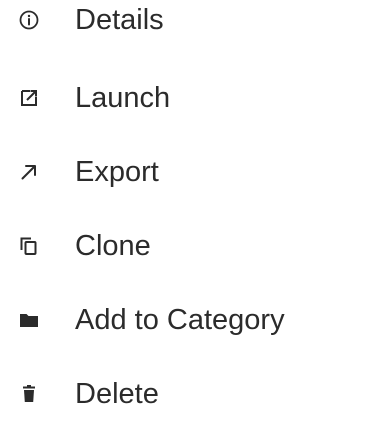  What do you see at coordinates (29, 20) in the screenshot?
I see `info-circle-icon` at bounding box center [29, 20].